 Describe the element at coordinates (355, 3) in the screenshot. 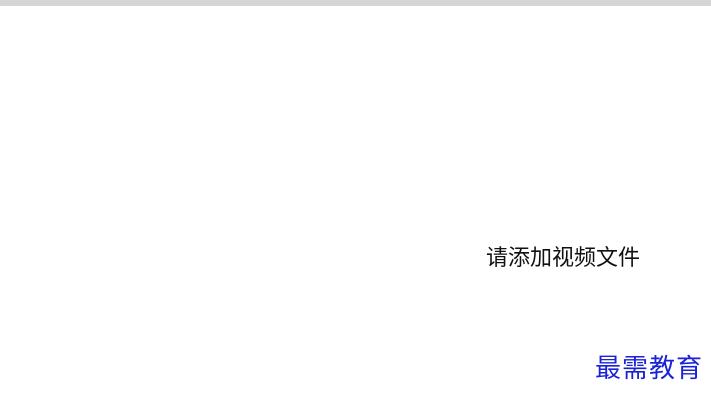

I see `window-top-bar` at that location.